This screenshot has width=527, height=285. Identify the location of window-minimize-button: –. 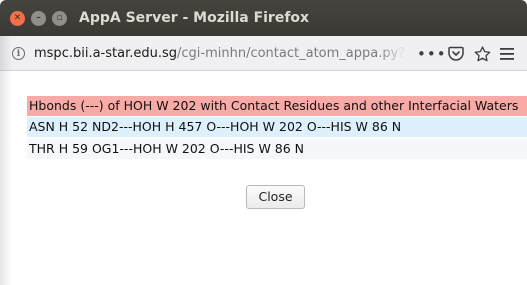
(38, 18).